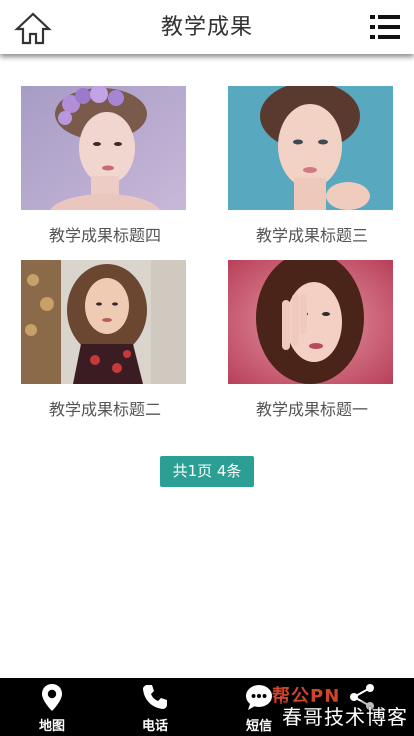 Image resolution: width=414 pixels, height=736 pixels. I want to click on result-card: 教学成果标题三, so click(312, 166).